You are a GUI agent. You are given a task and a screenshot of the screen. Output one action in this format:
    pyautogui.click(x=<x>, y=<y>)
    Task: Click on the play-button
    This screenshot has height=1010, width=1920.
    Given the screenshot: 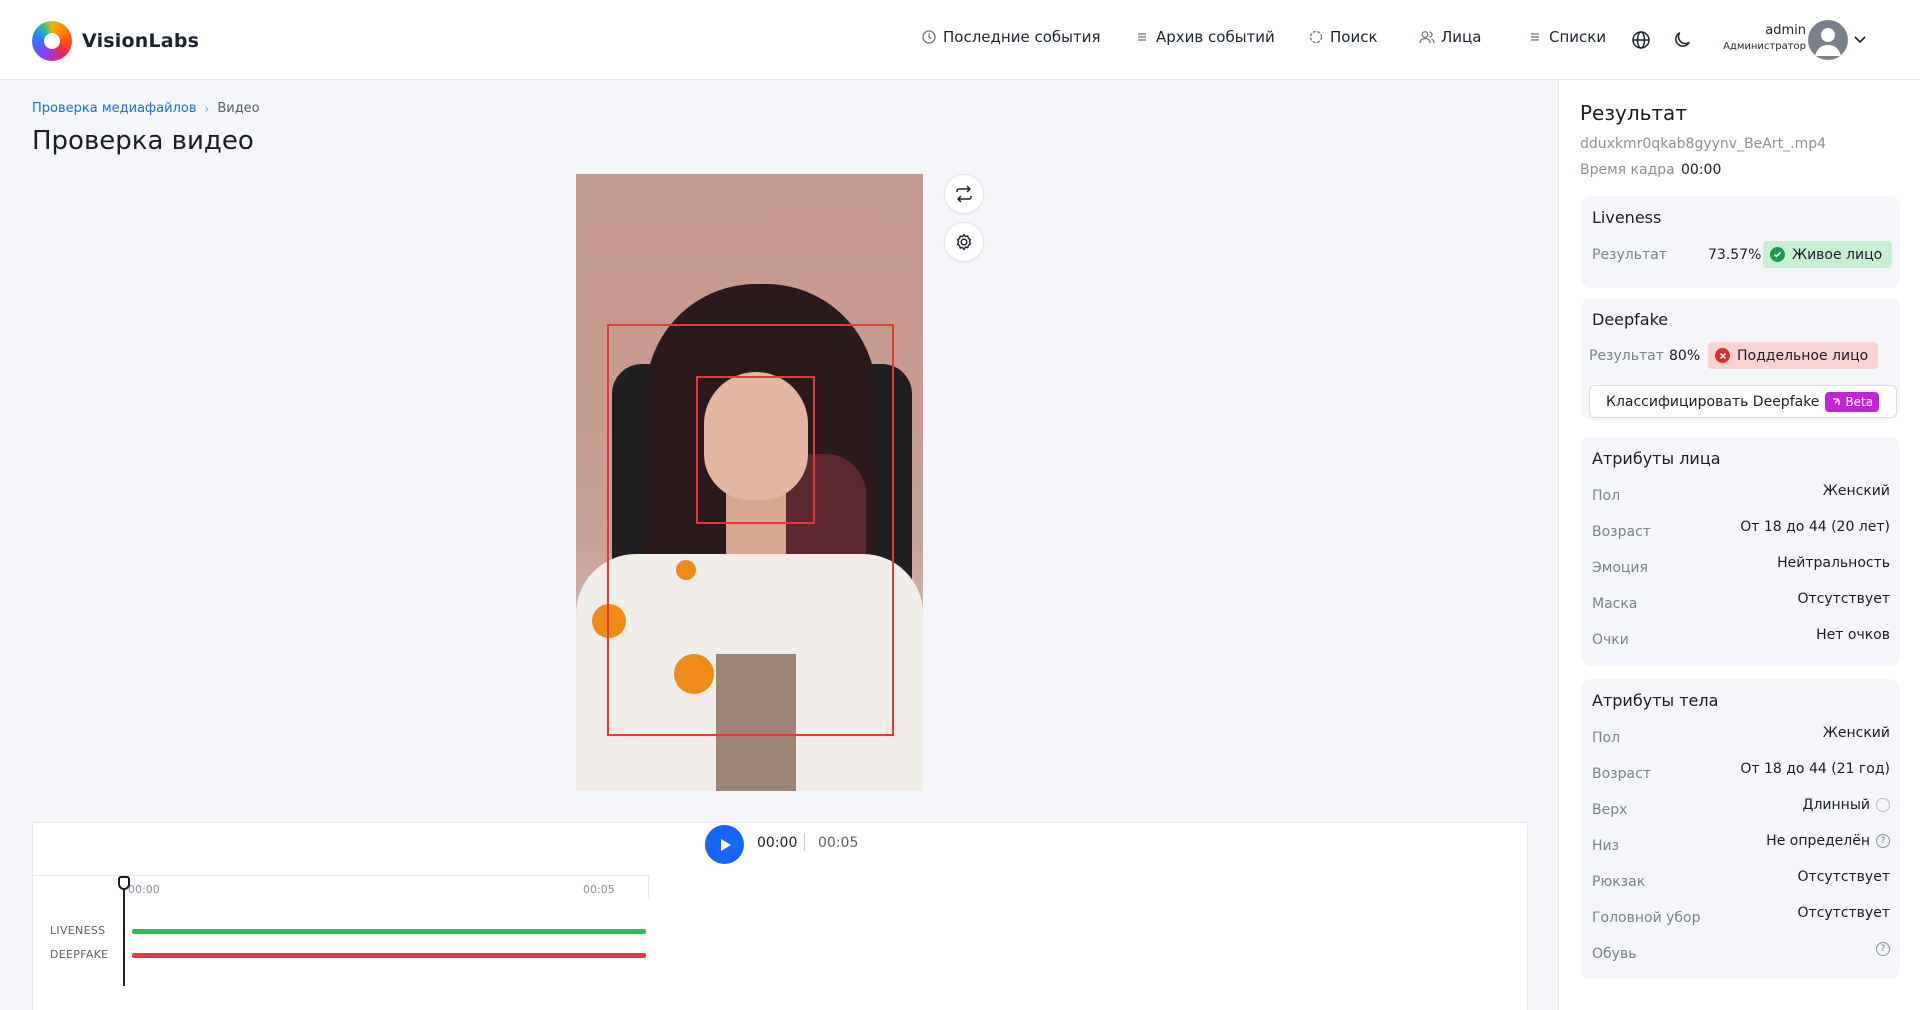 What is the action you would take?
    pyautogui.click(x=724, y=844)
    